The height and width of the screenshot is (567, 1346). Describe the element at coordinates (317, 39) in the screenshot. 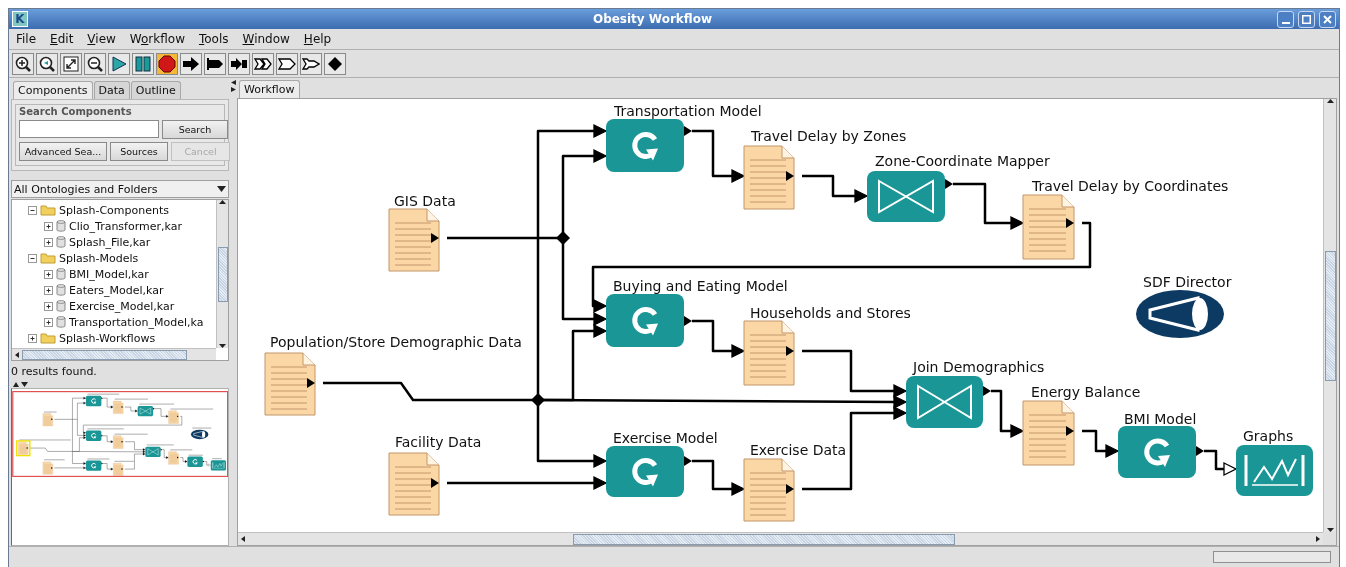

I see `menu-item: Help` at that location.